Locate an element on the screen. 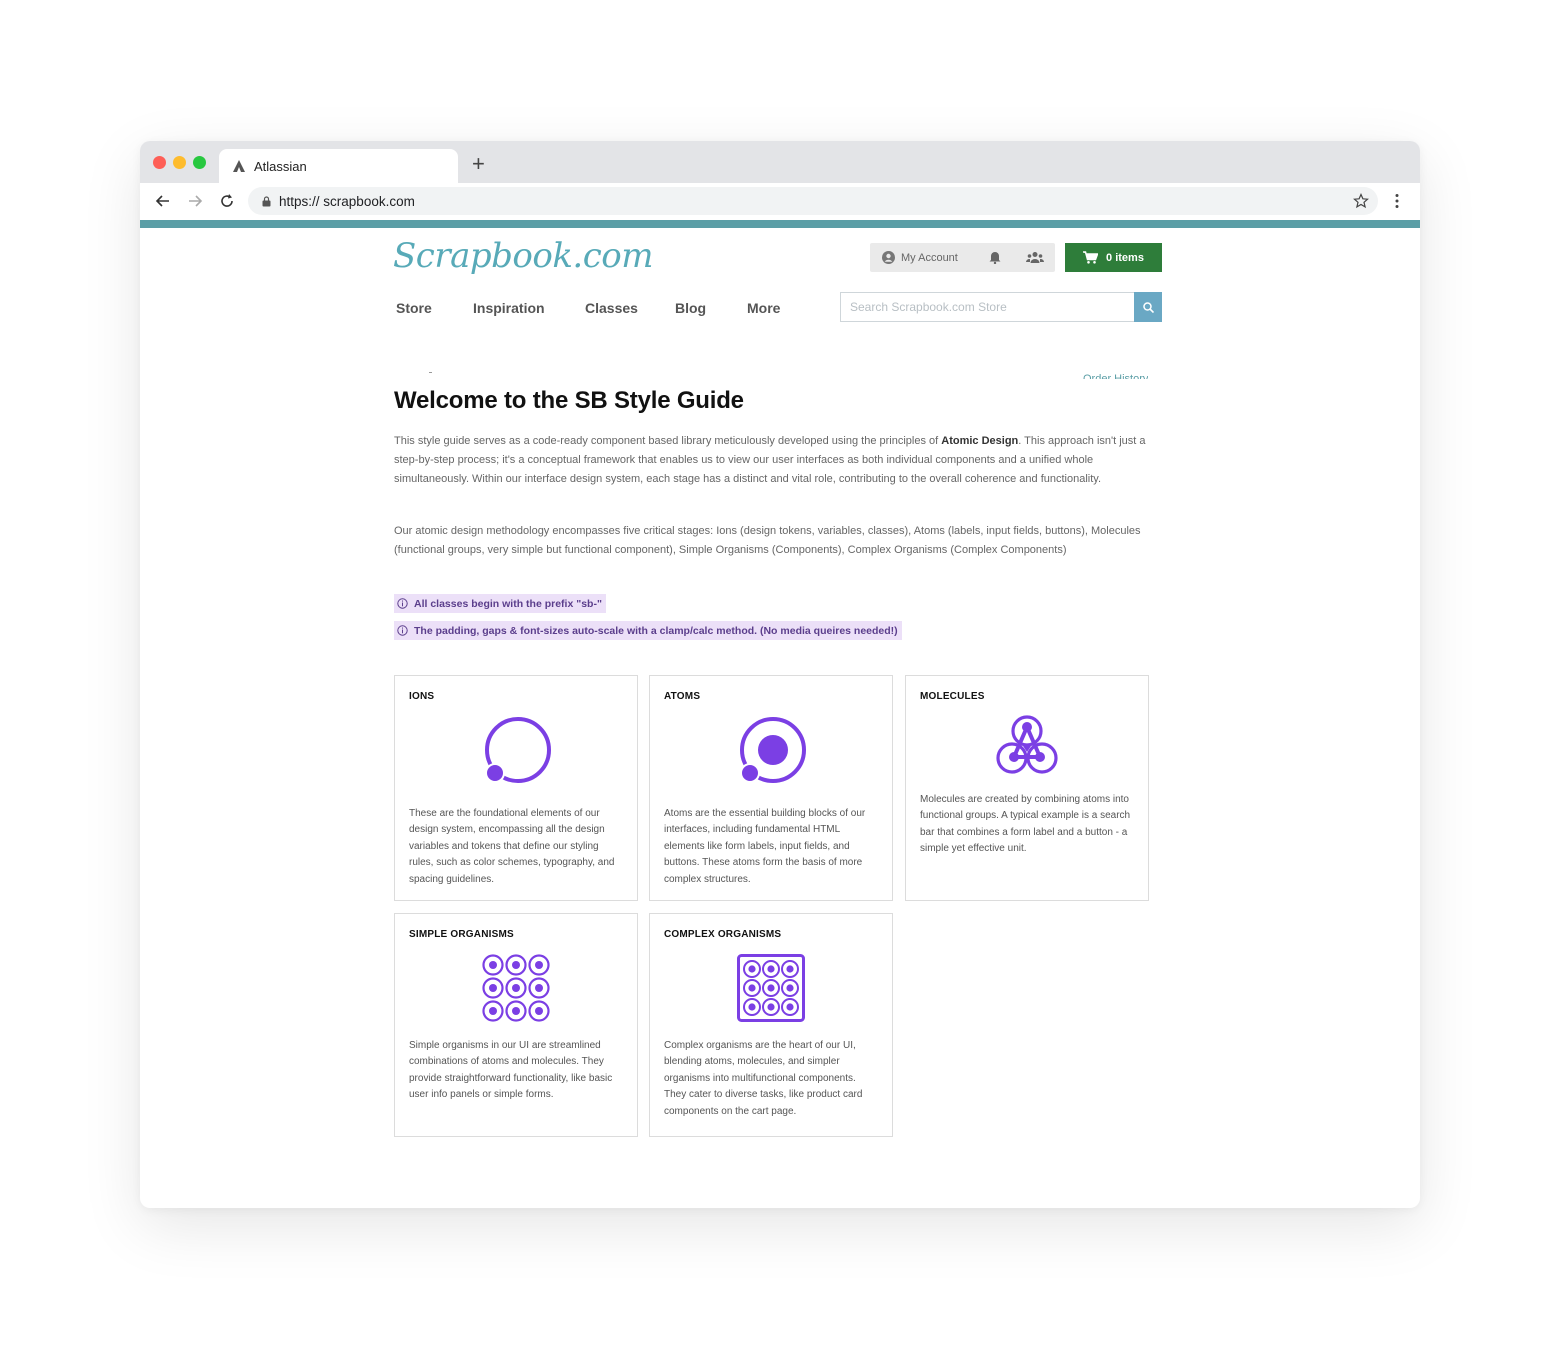 This screenshot has height=1348, width=1560. card-title: IONS is located at coordinates (422, 696).